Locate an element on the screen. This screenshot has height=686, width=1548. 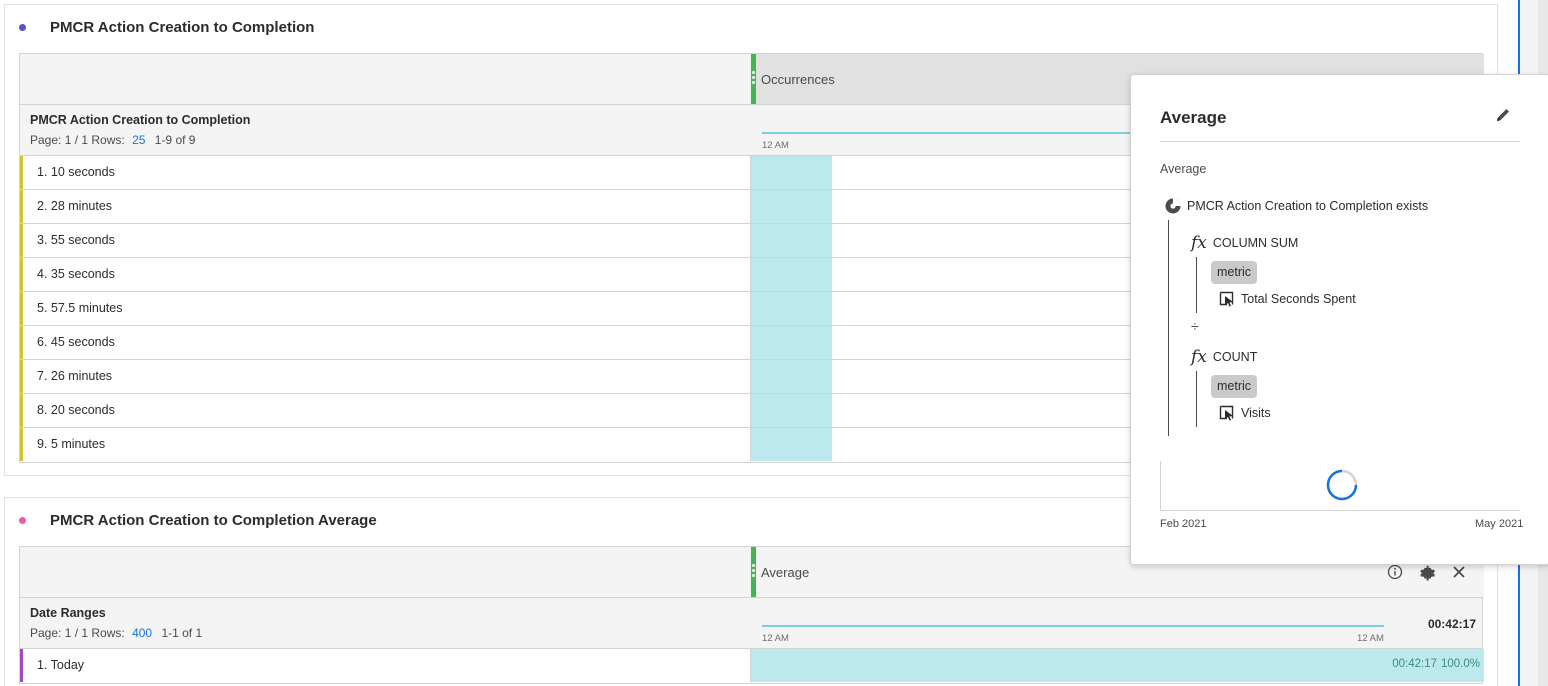
metric-cell: 00:42:17 100.0% is located at coordinates (1117, 665).